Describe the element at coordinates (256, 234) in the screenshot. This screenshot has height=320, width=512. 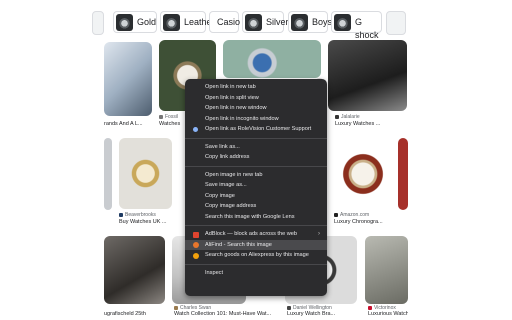
I see `menu-adblock: AdBlock — block ads across the web ›` at that location.